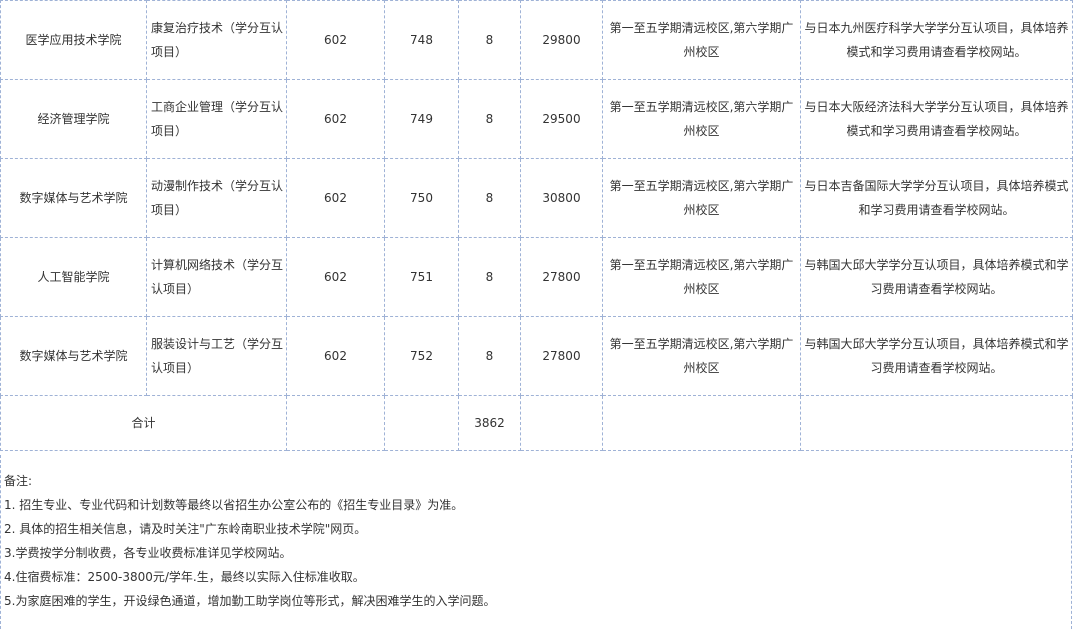 This screenshot has height=629, width=1074. What do you see at coordinates (143, 423) in the screenshot?
I see `total-label: 合计` at bounding box center [143, 423].